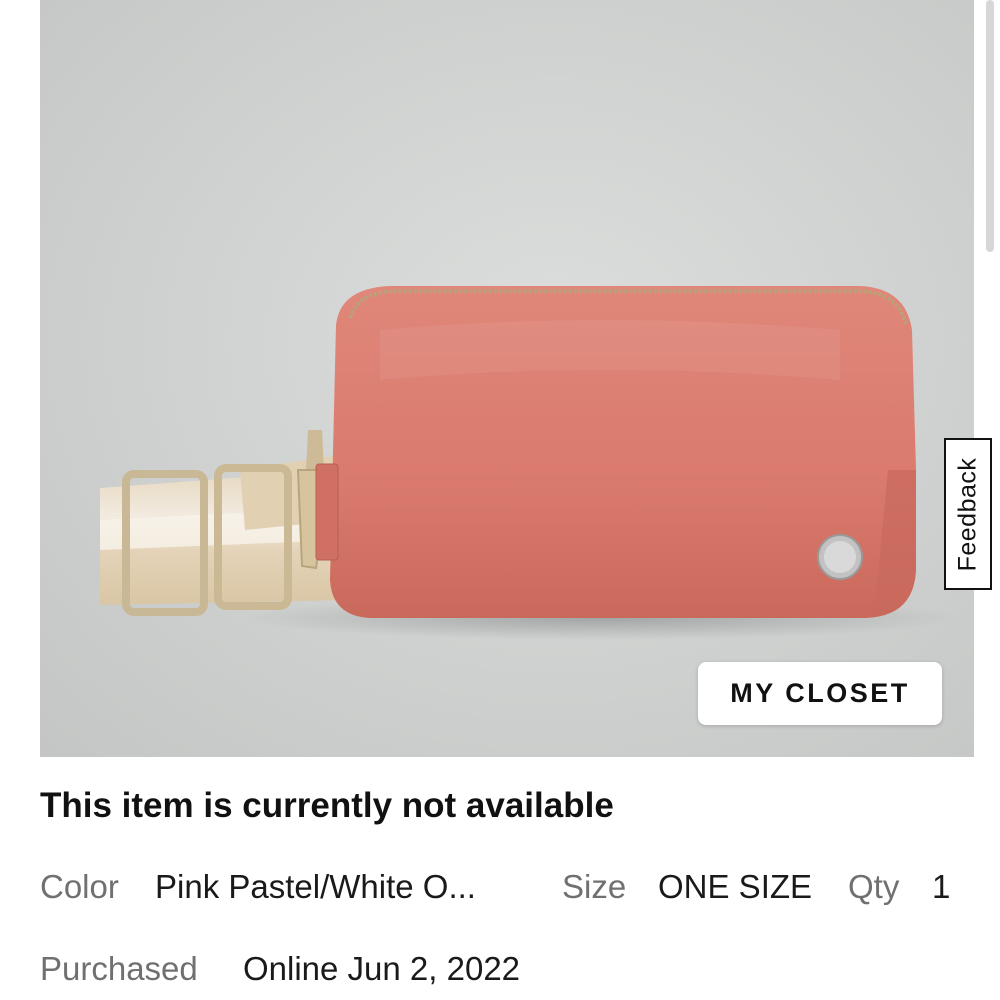 This screenshot has height=1000, width=1000. I want to click on qty-value: 1, so click(941, 886).